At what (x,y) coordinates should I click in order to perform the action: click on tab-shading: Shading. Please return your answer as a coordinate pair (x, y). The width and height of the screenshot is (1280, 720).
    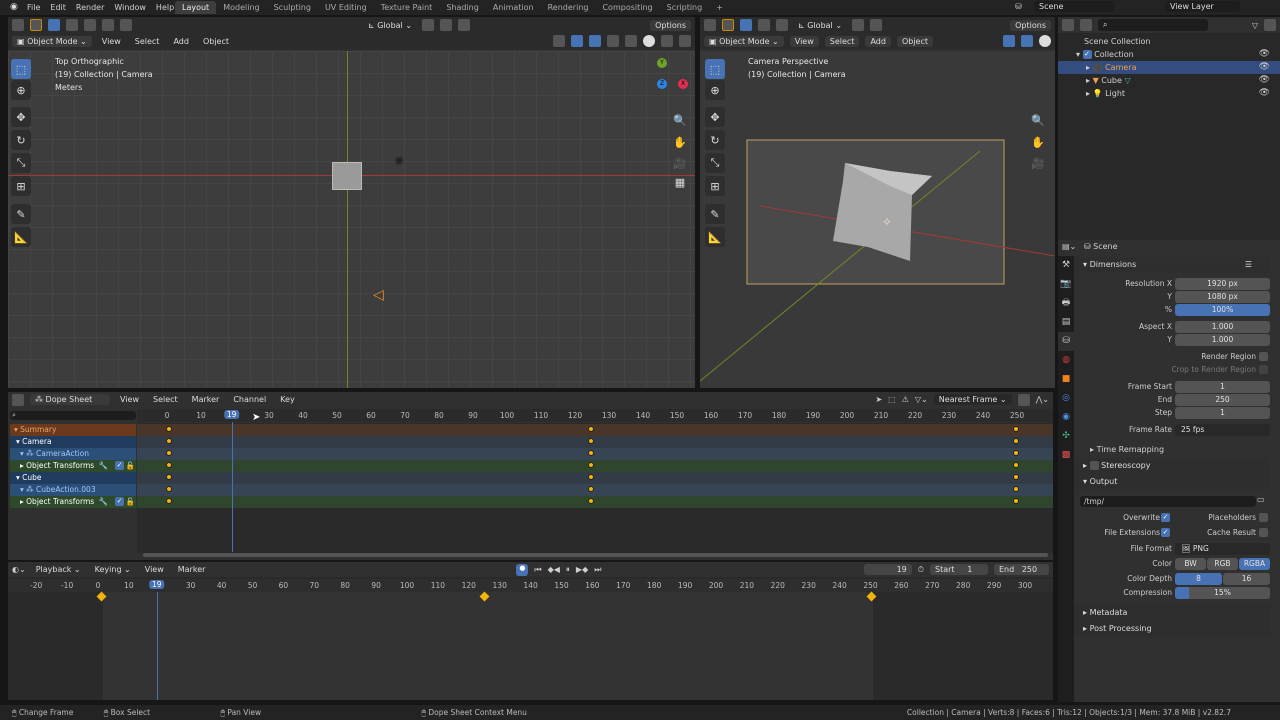
    Looking at the image, I should click on (462, 7).